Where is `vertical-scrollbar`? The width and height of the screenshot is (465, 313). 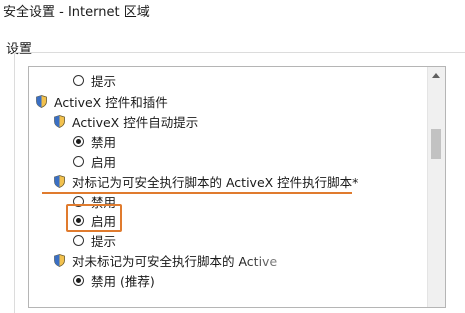
vertical-scrollbar is located at coordinates (436, 187).